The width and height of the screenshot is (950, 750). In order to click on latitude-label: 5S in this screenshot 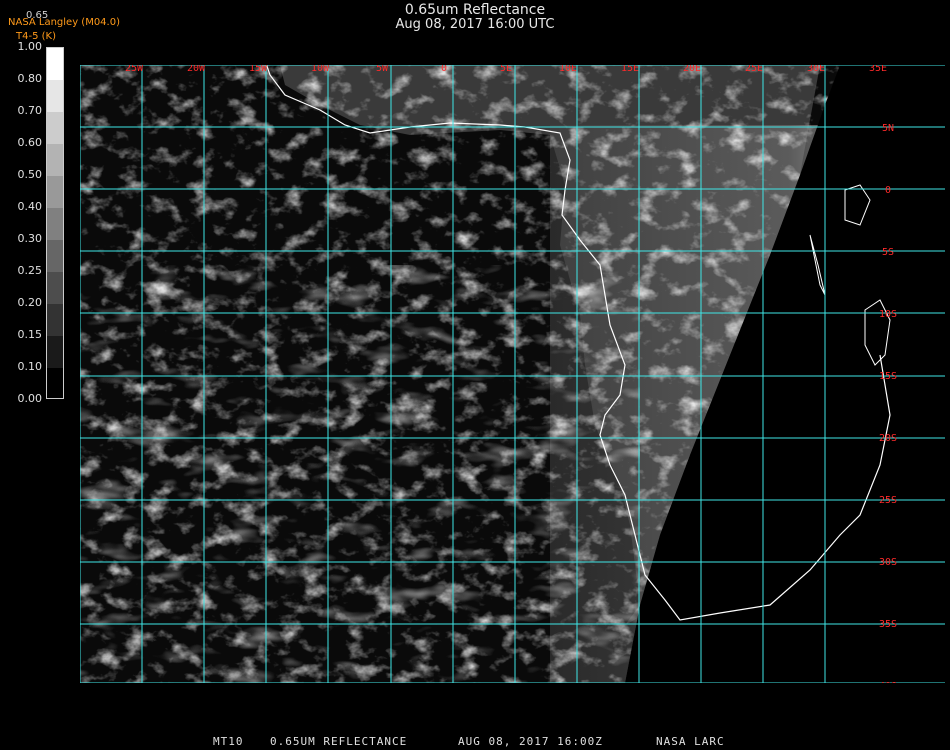, I will do `click(888, 252)`.